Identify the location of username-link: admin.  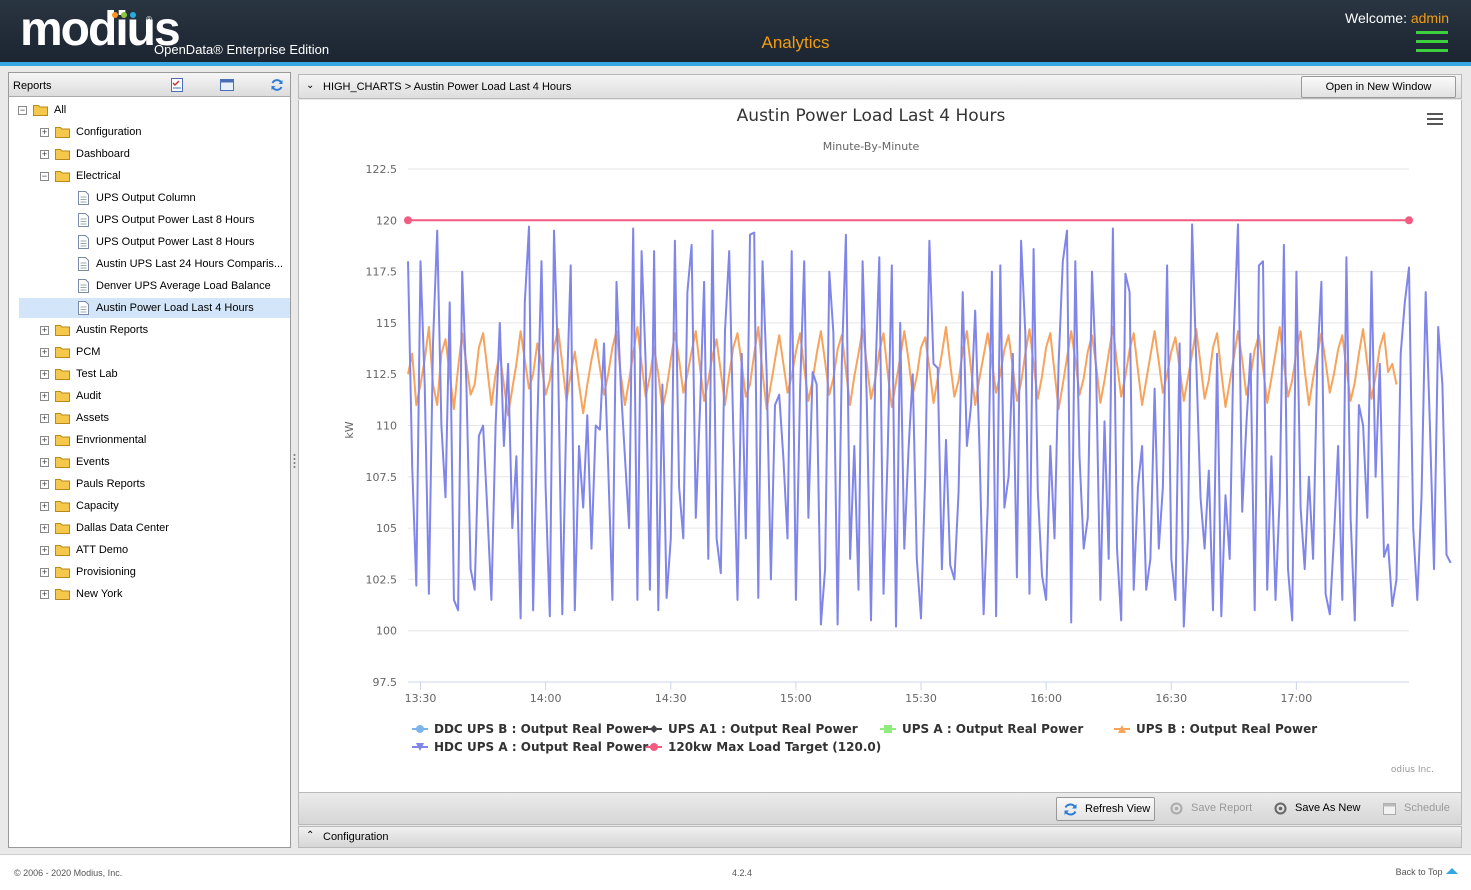
(1430, 18).